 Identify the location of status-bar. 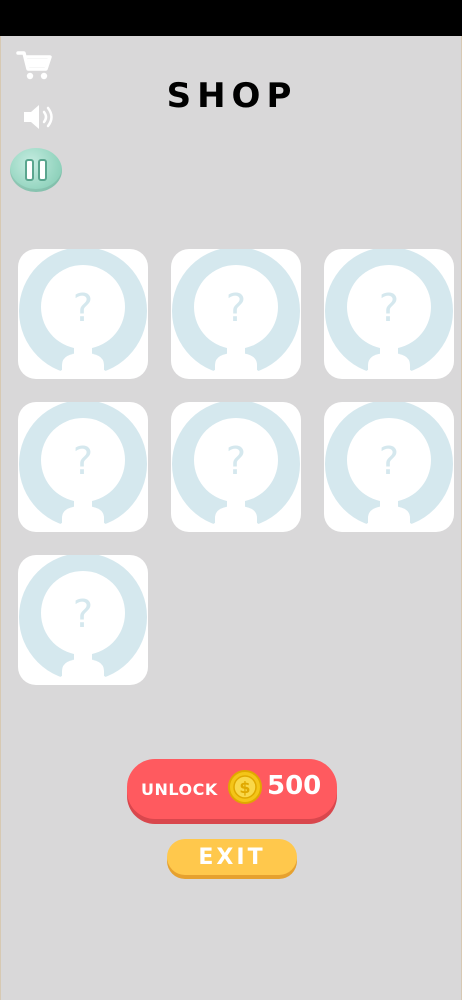
(231, 18).